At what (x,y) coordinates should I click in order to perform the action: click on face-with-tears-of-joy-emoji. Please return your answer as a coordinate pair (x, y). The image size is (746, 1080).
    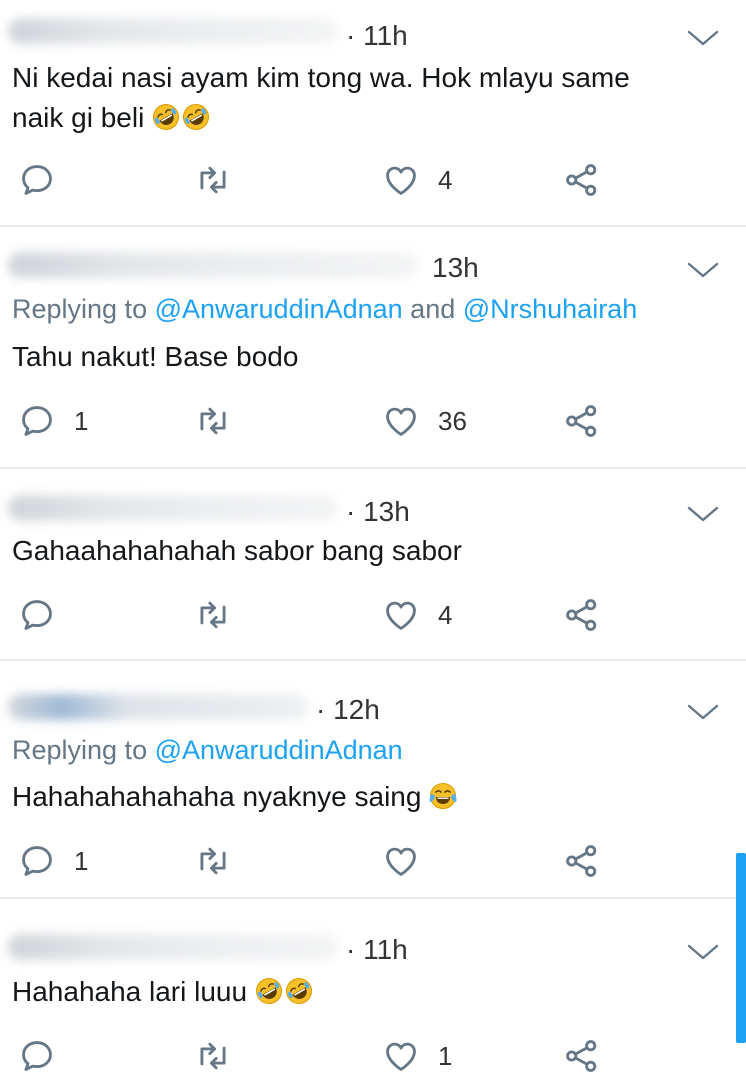
    Looking at the image, I should click on (443, 796).